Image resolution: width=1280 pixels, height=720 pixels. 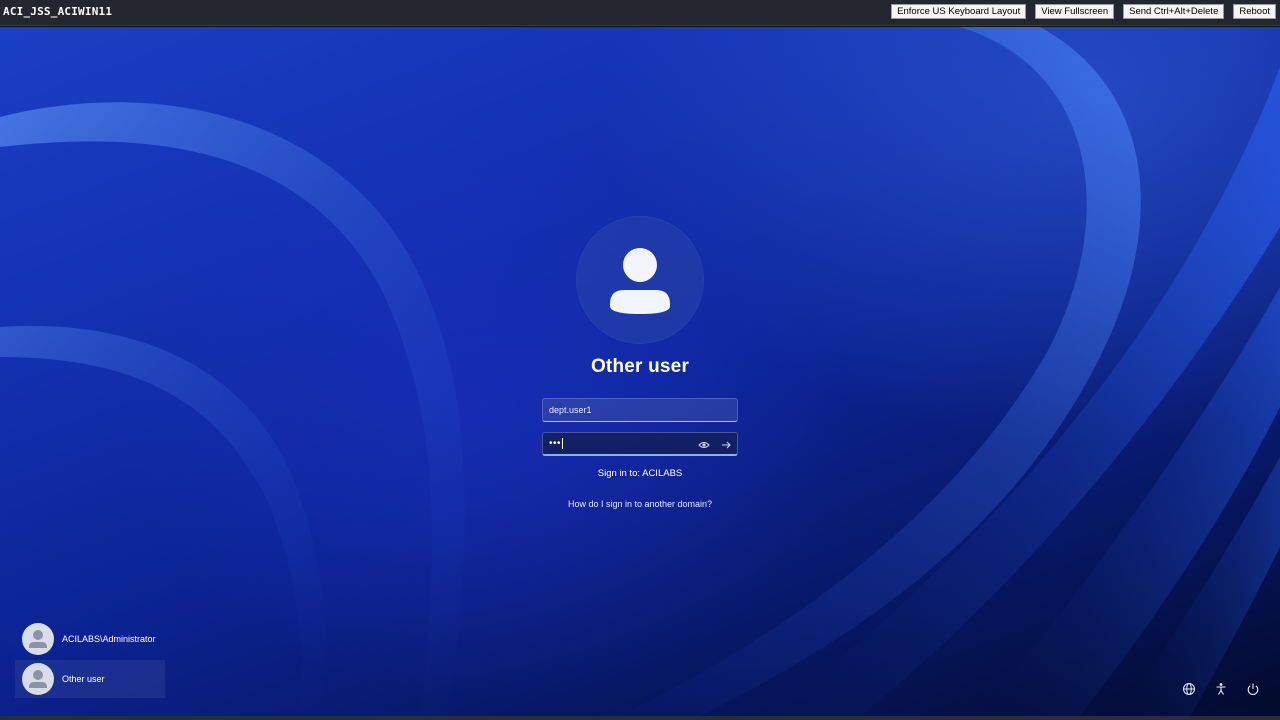 What do you see at coordinates (959, 11) in the screenshot?
I see `enforce-us-keyboard-button: Enforce US Keyboard Layout` at bounding box center [959, 11].